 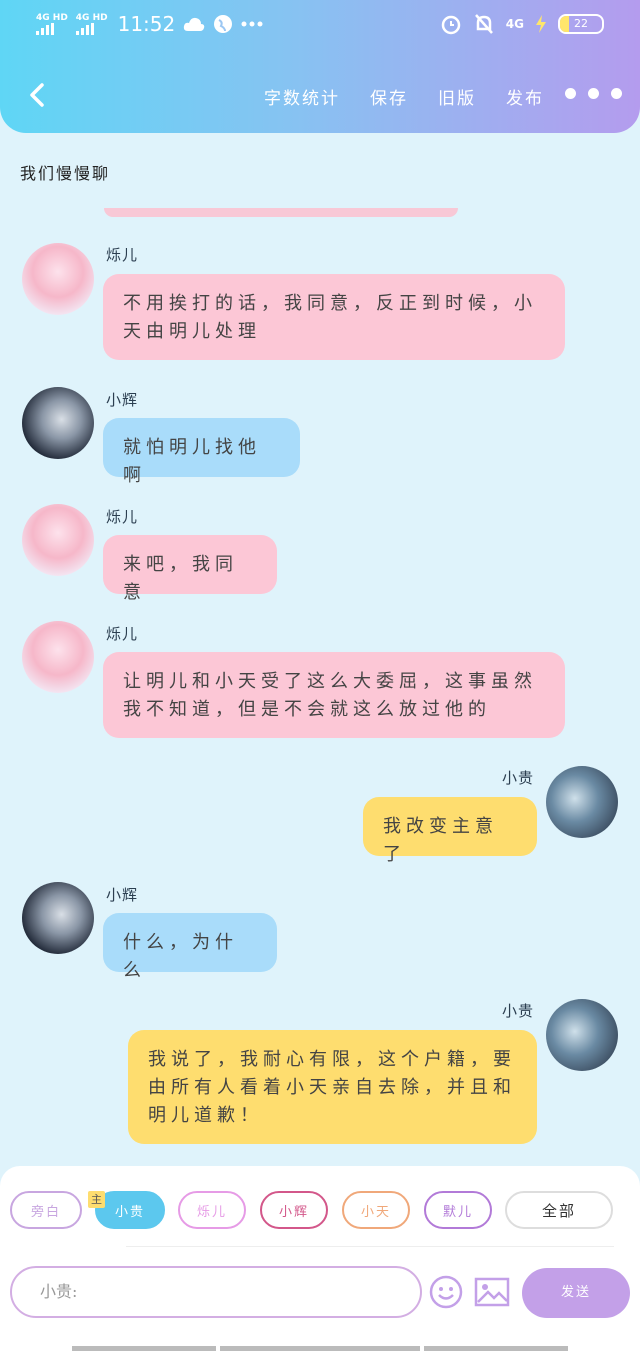 I want to click on message-bubble: 来吧，我同意, so click(x=190, y=569).